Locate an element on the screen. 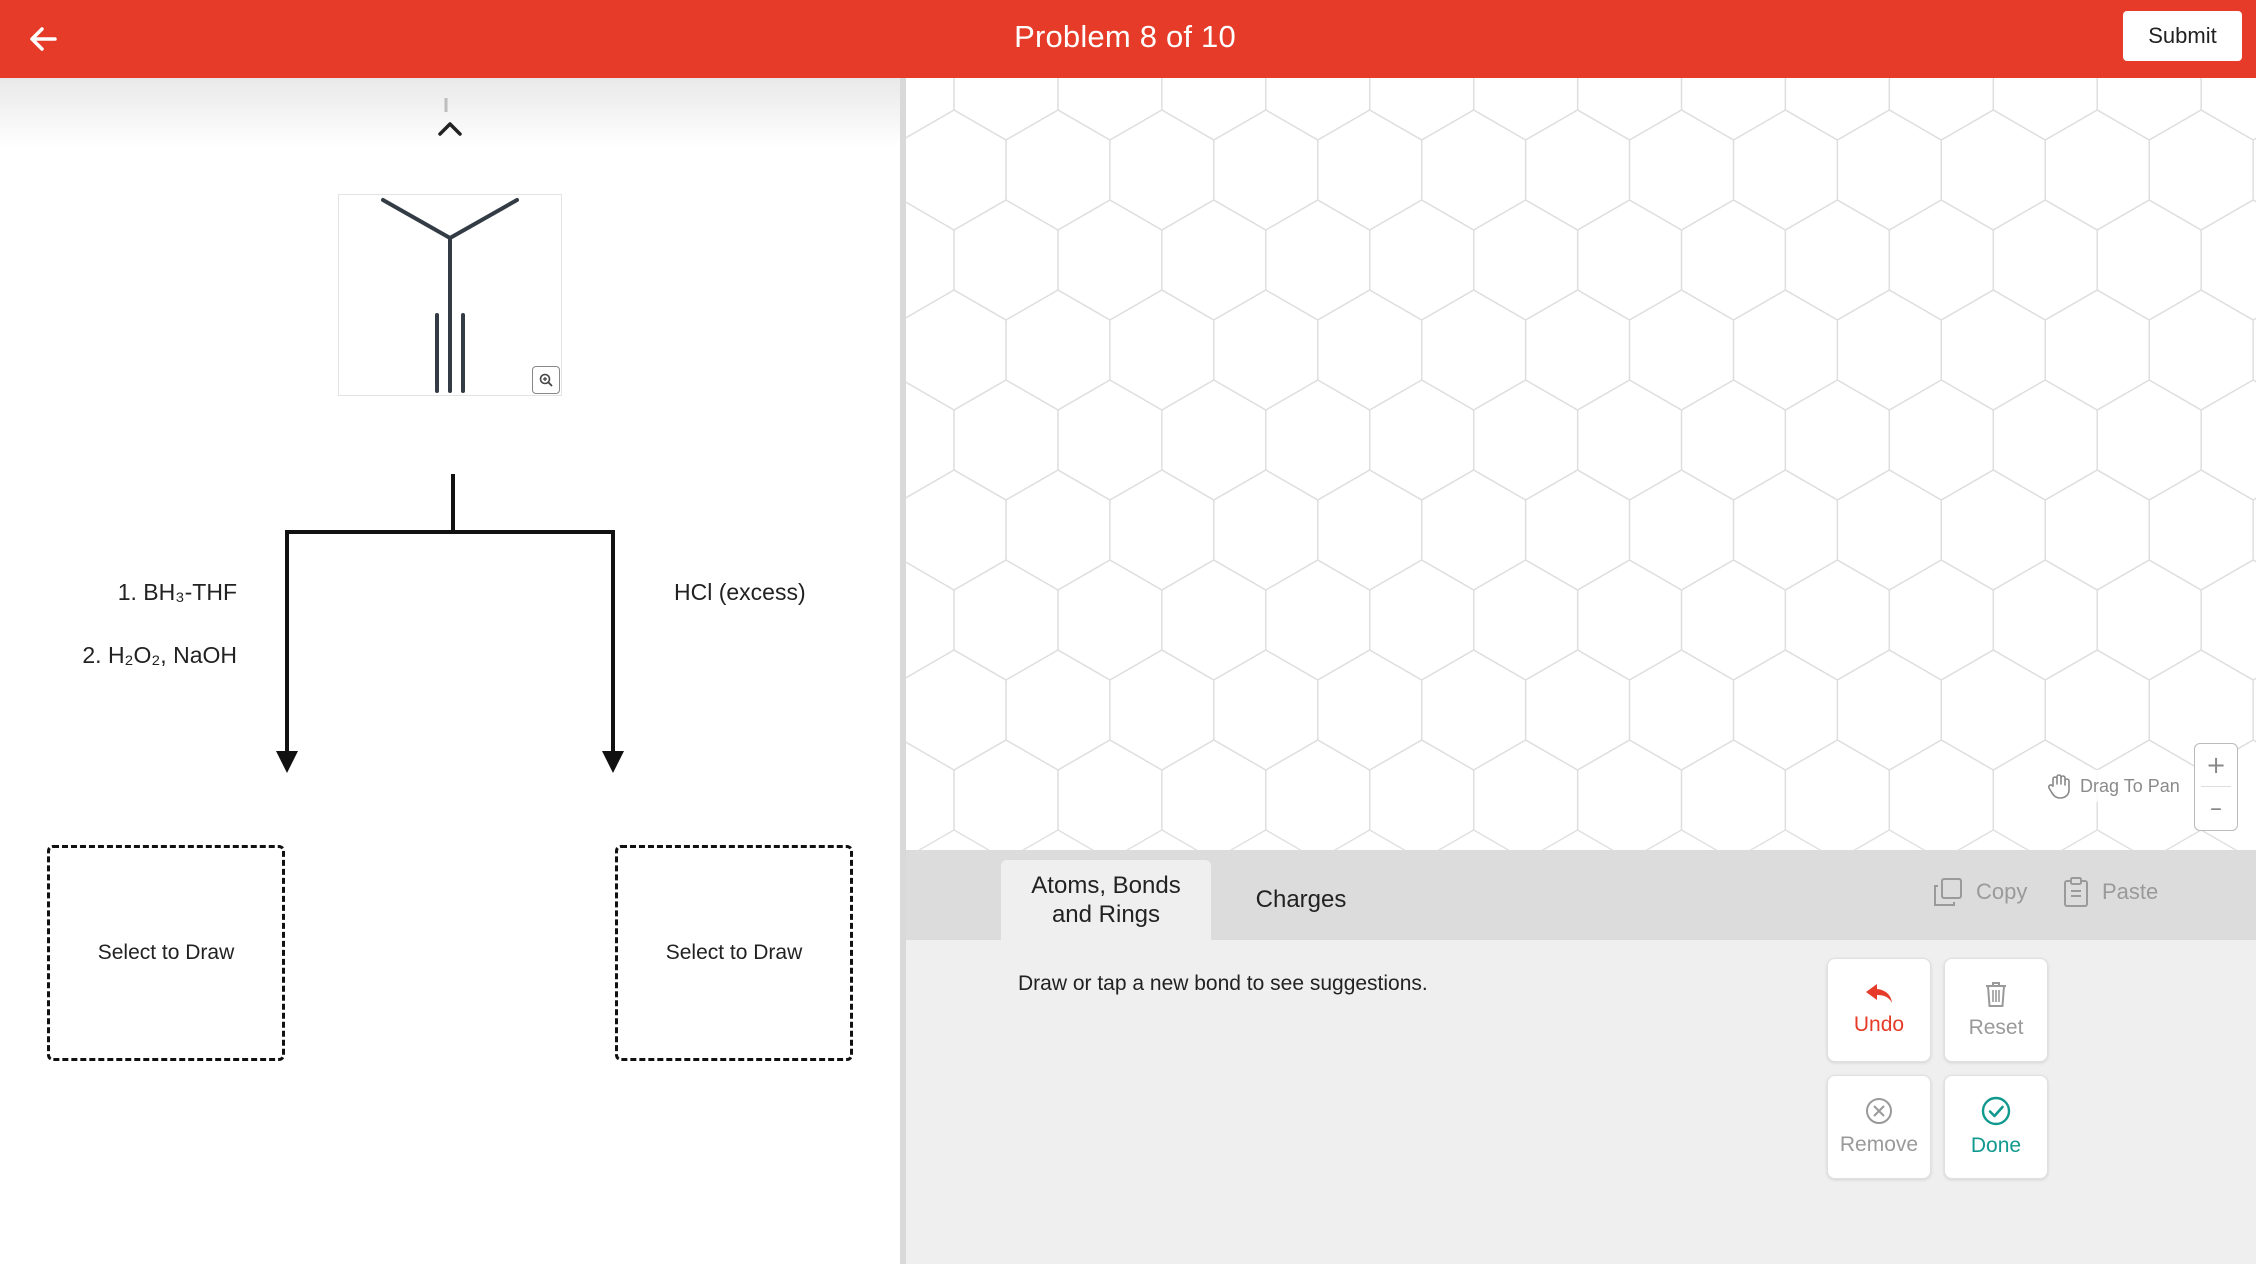 This screenshot has height=1264, width=2256. product-draw-box-left: Select to Draw is located at coordinates (166, 953).